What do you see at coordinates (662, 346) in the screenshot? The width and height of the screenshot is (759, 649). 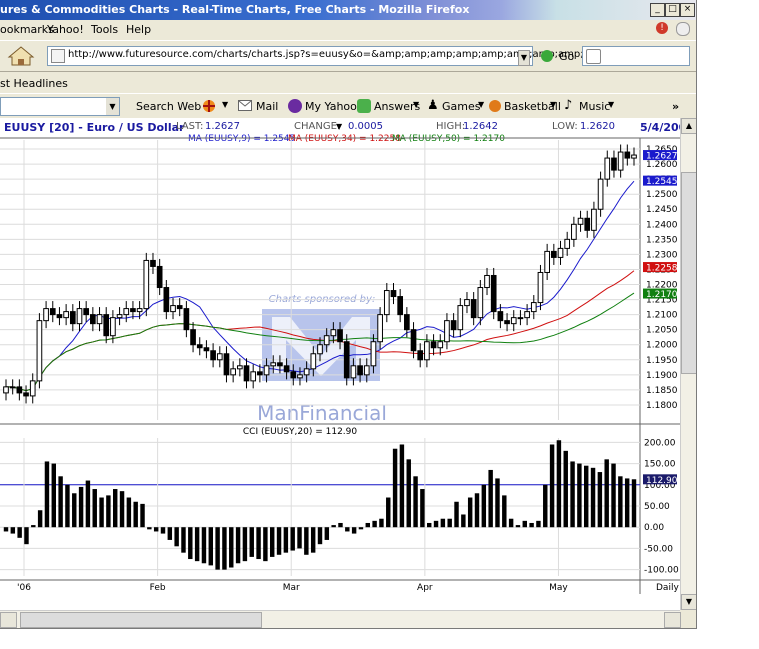 I see `price-tick-label: 1.2000` at bounding box center [662, 346].